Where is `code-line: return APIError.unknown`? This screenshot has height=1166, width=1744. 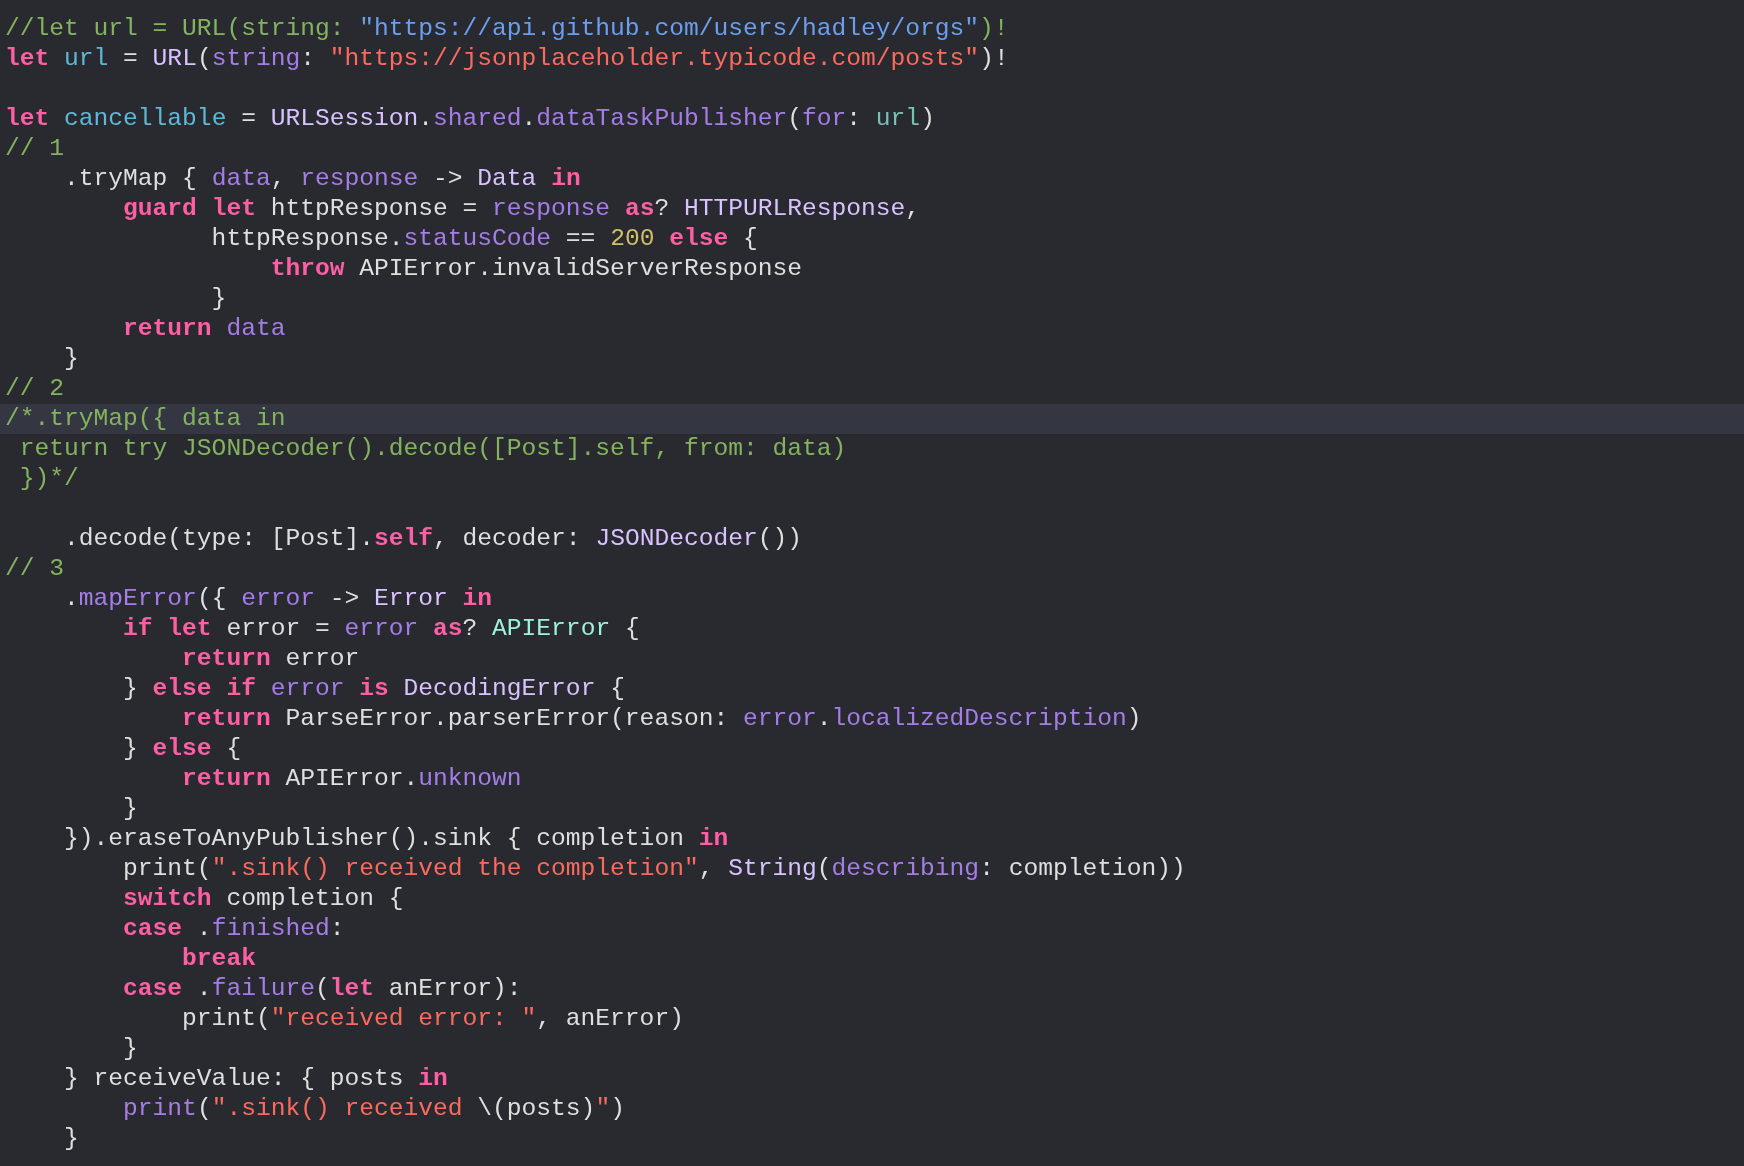
code-line: return APIError.unknown is located at coordinates (351, 778).